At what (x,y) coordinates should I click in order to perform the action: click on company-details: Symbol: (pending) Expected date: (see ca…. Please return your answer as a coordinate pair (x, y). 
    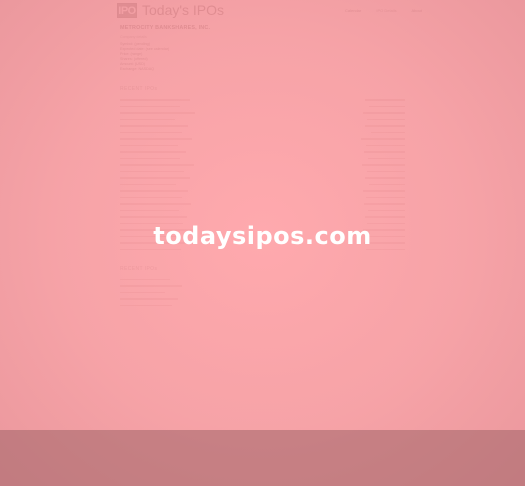
    Looking at the image, I should click on (262, 57).